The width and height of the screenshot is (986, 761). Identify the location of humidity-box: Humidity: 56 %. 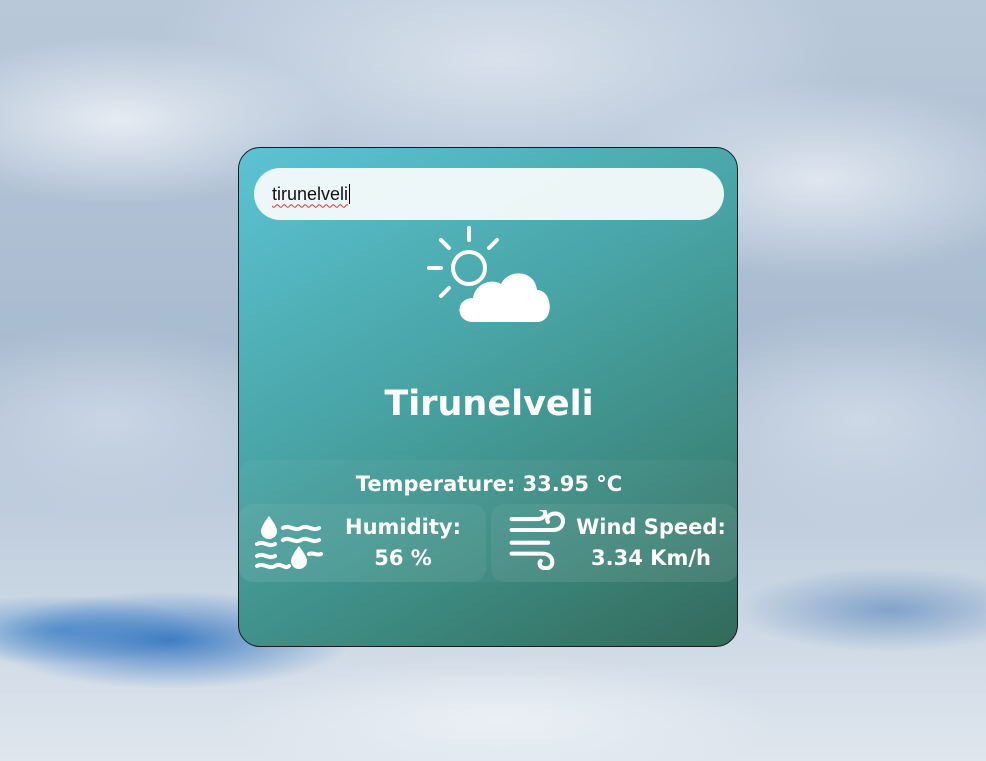
(362, 543).